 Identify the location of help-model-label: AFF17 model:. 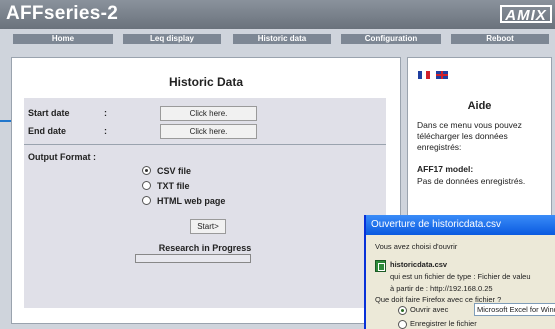
(445, 169).